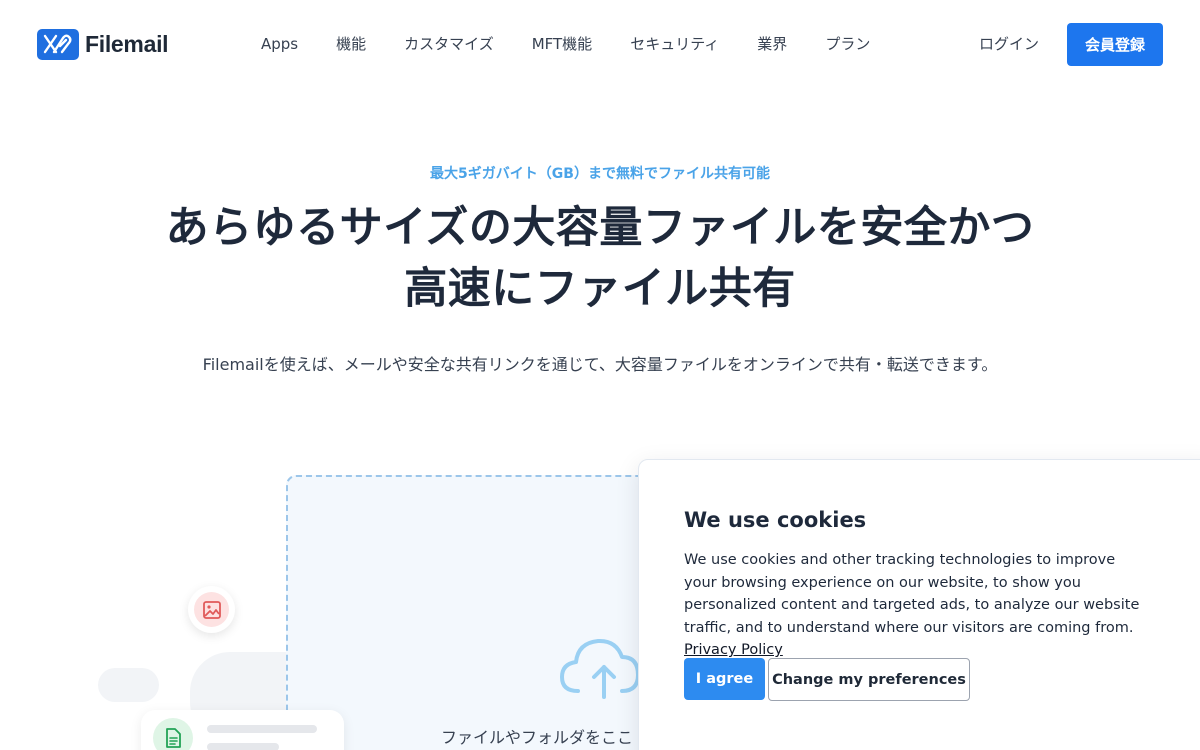  I want to click on signup-button: 会員登録, so click(1115, 44).